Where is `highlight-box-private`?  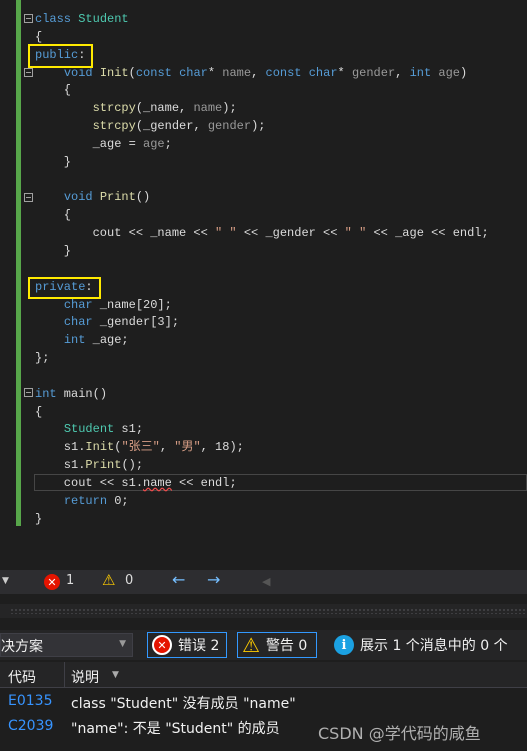
highlight-box-private is located at coordinates (64, 288).